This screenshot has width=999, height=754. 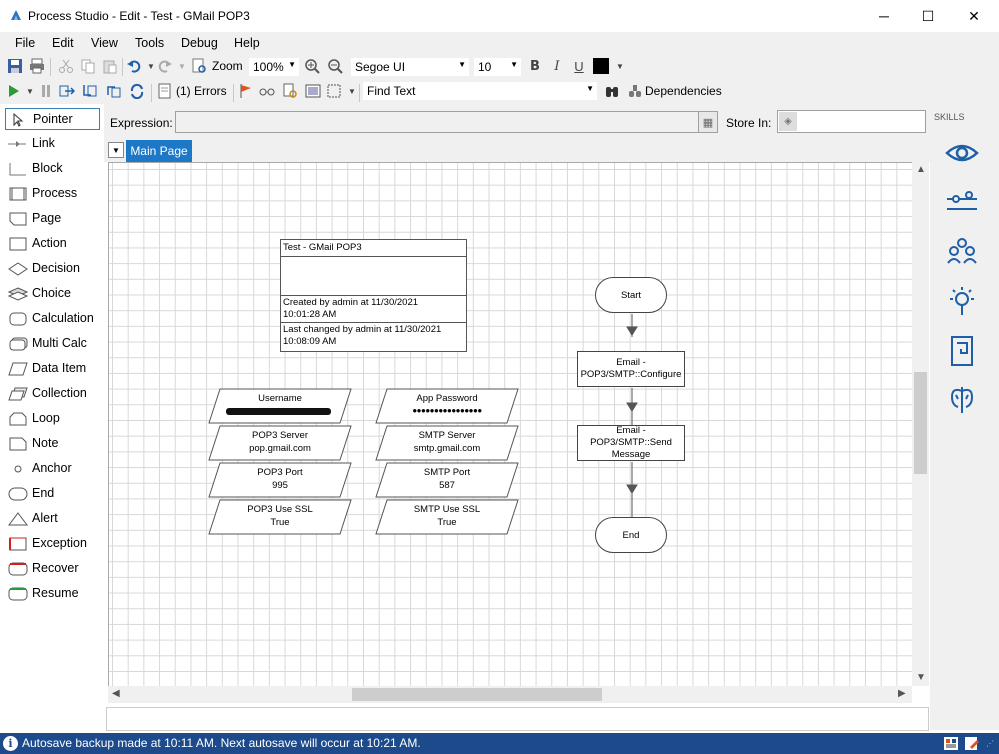 What do you see at coordinates (557, 66) in the screenshot?
I see `italic-button: I` at bounding box center [557, 66].